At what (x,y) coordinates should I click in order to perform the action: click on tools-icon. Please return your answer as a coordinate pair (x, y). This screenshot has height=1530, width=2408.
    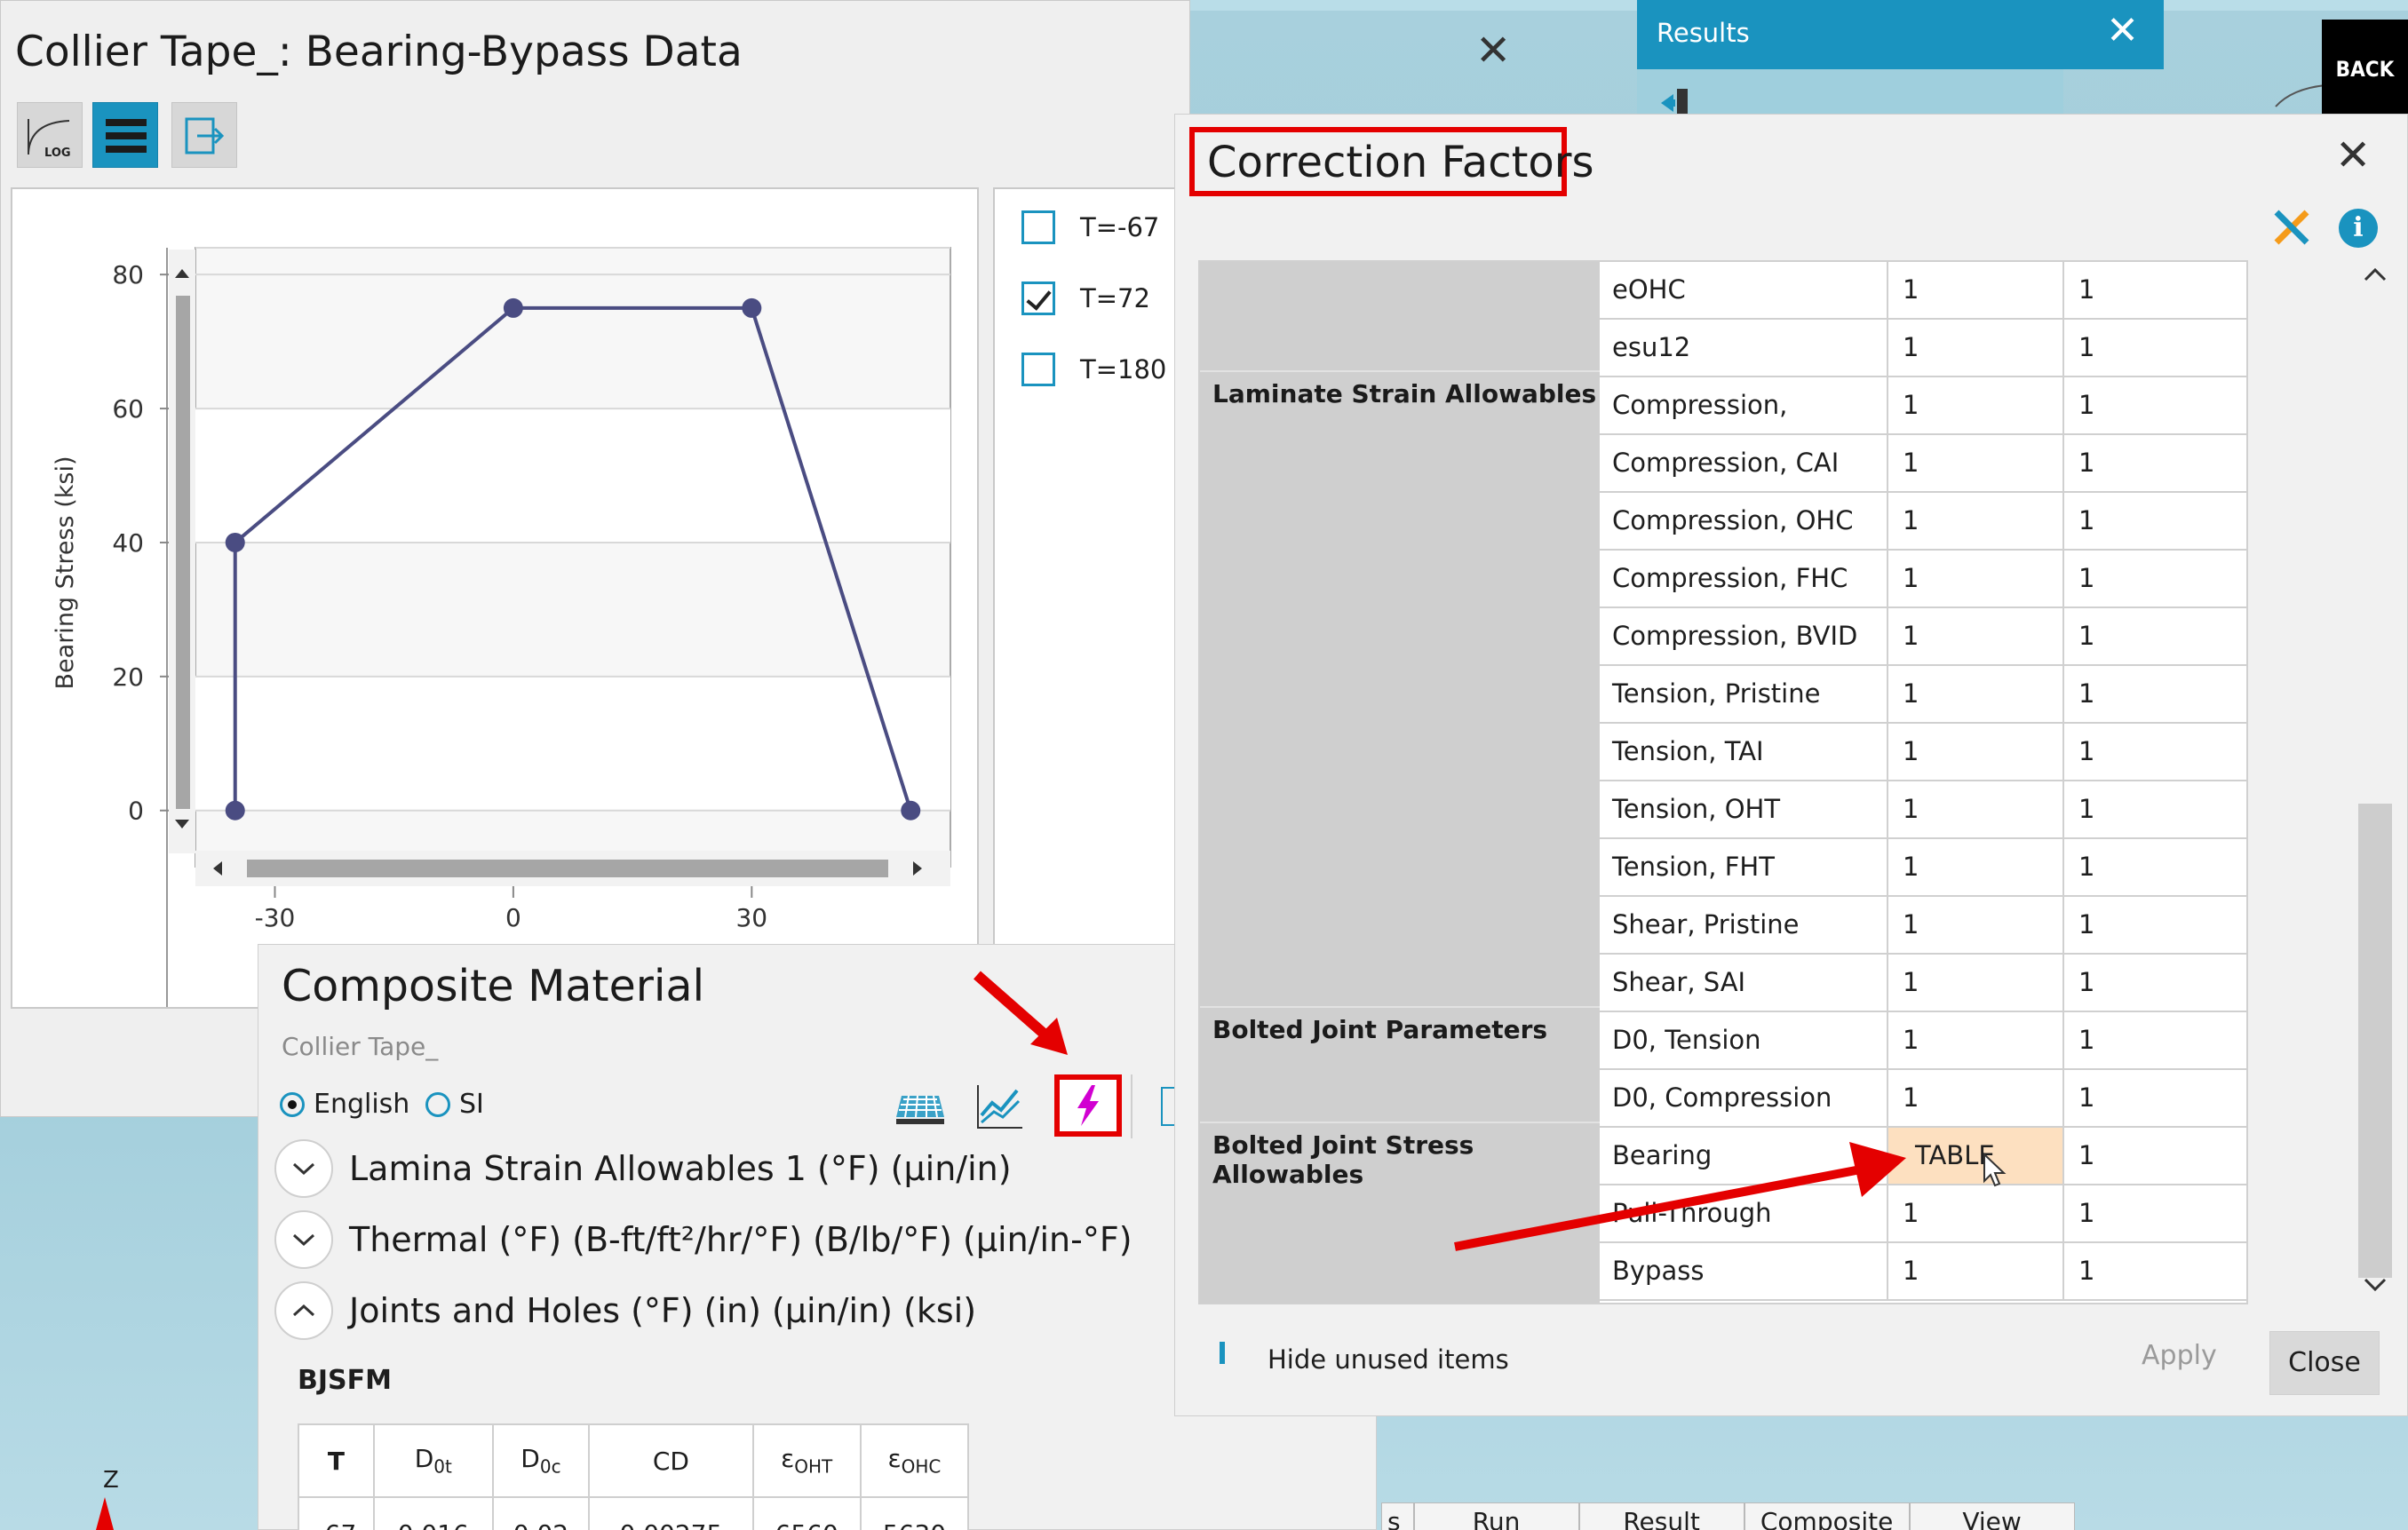
    Looking at the image, I should click on (2291, 227).